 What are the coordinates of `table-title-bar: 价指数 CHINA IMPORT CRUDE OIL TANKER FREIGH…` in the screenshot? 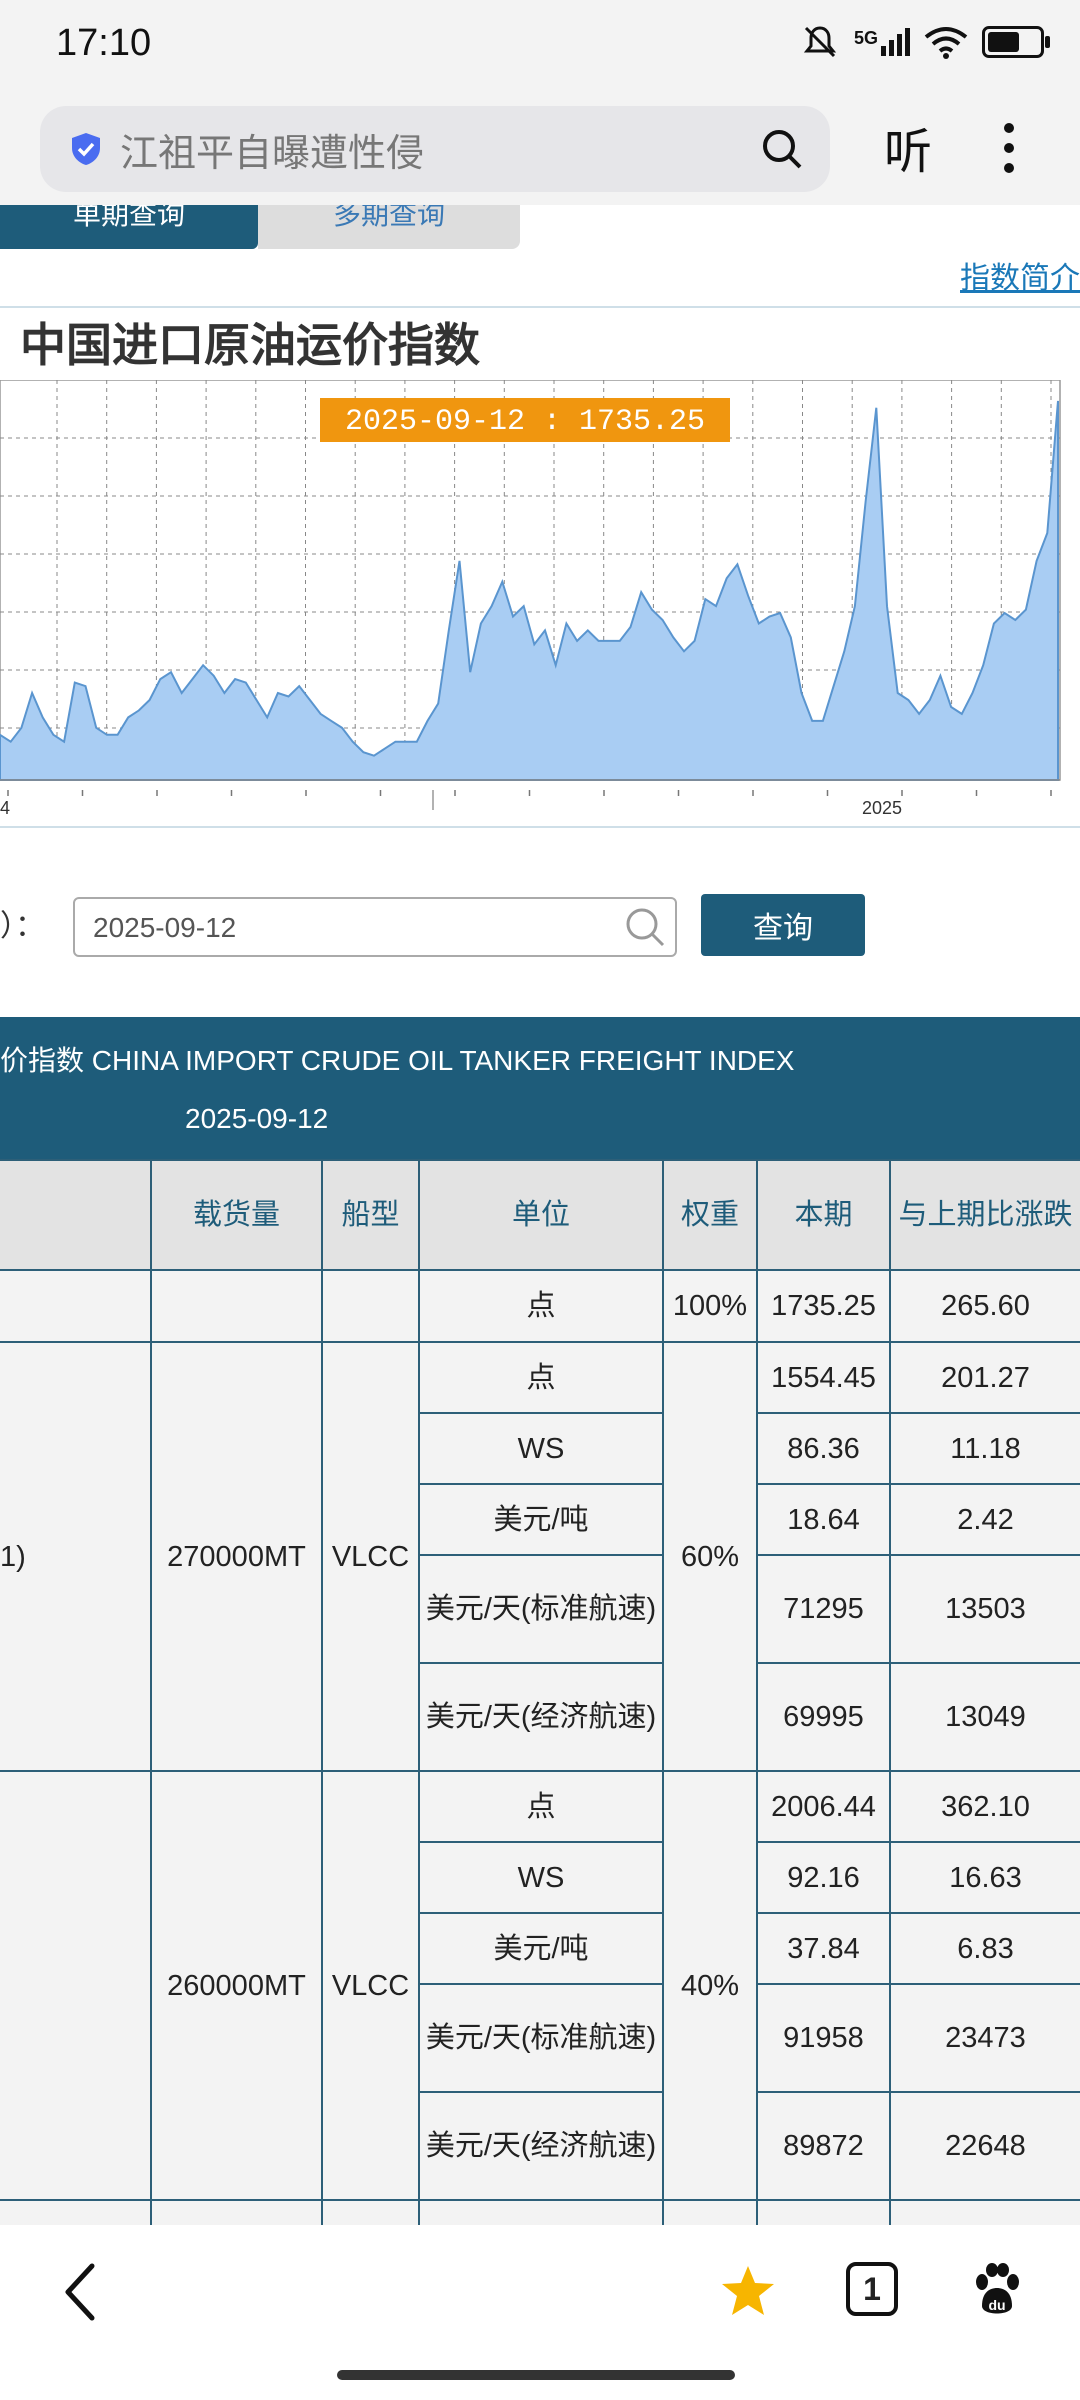 It's located at (540, 1088).